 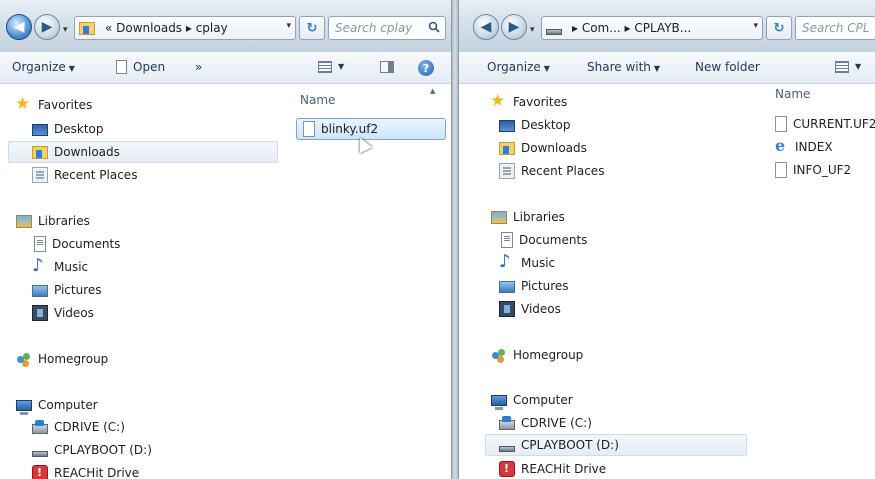 I want to click on open-button: Open, so click(x=140, y=67).